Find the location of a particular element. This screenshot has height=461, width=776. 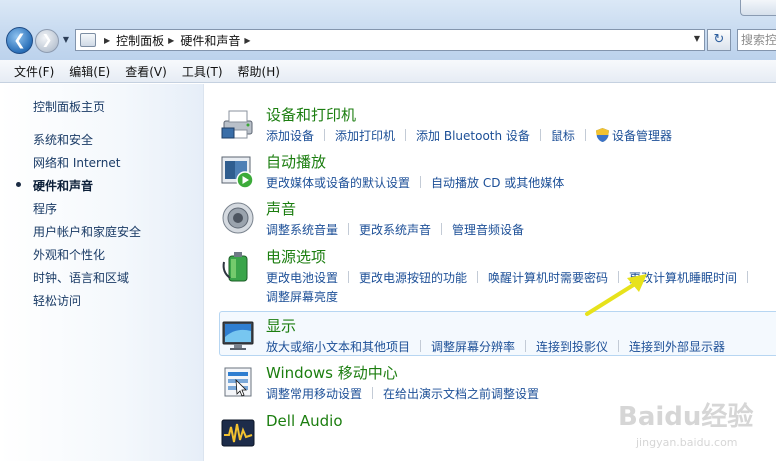

sidebar-item-hardware-sound: 硬件和声音 is located at coordinates (63, 185).